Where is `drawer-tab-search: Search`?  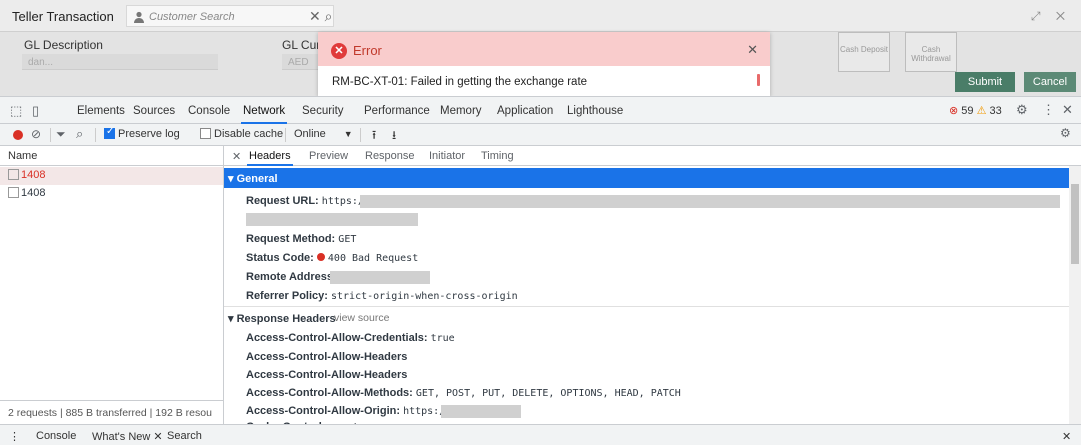
drawer-tab-search: Search is located at coordinates (184, 436).